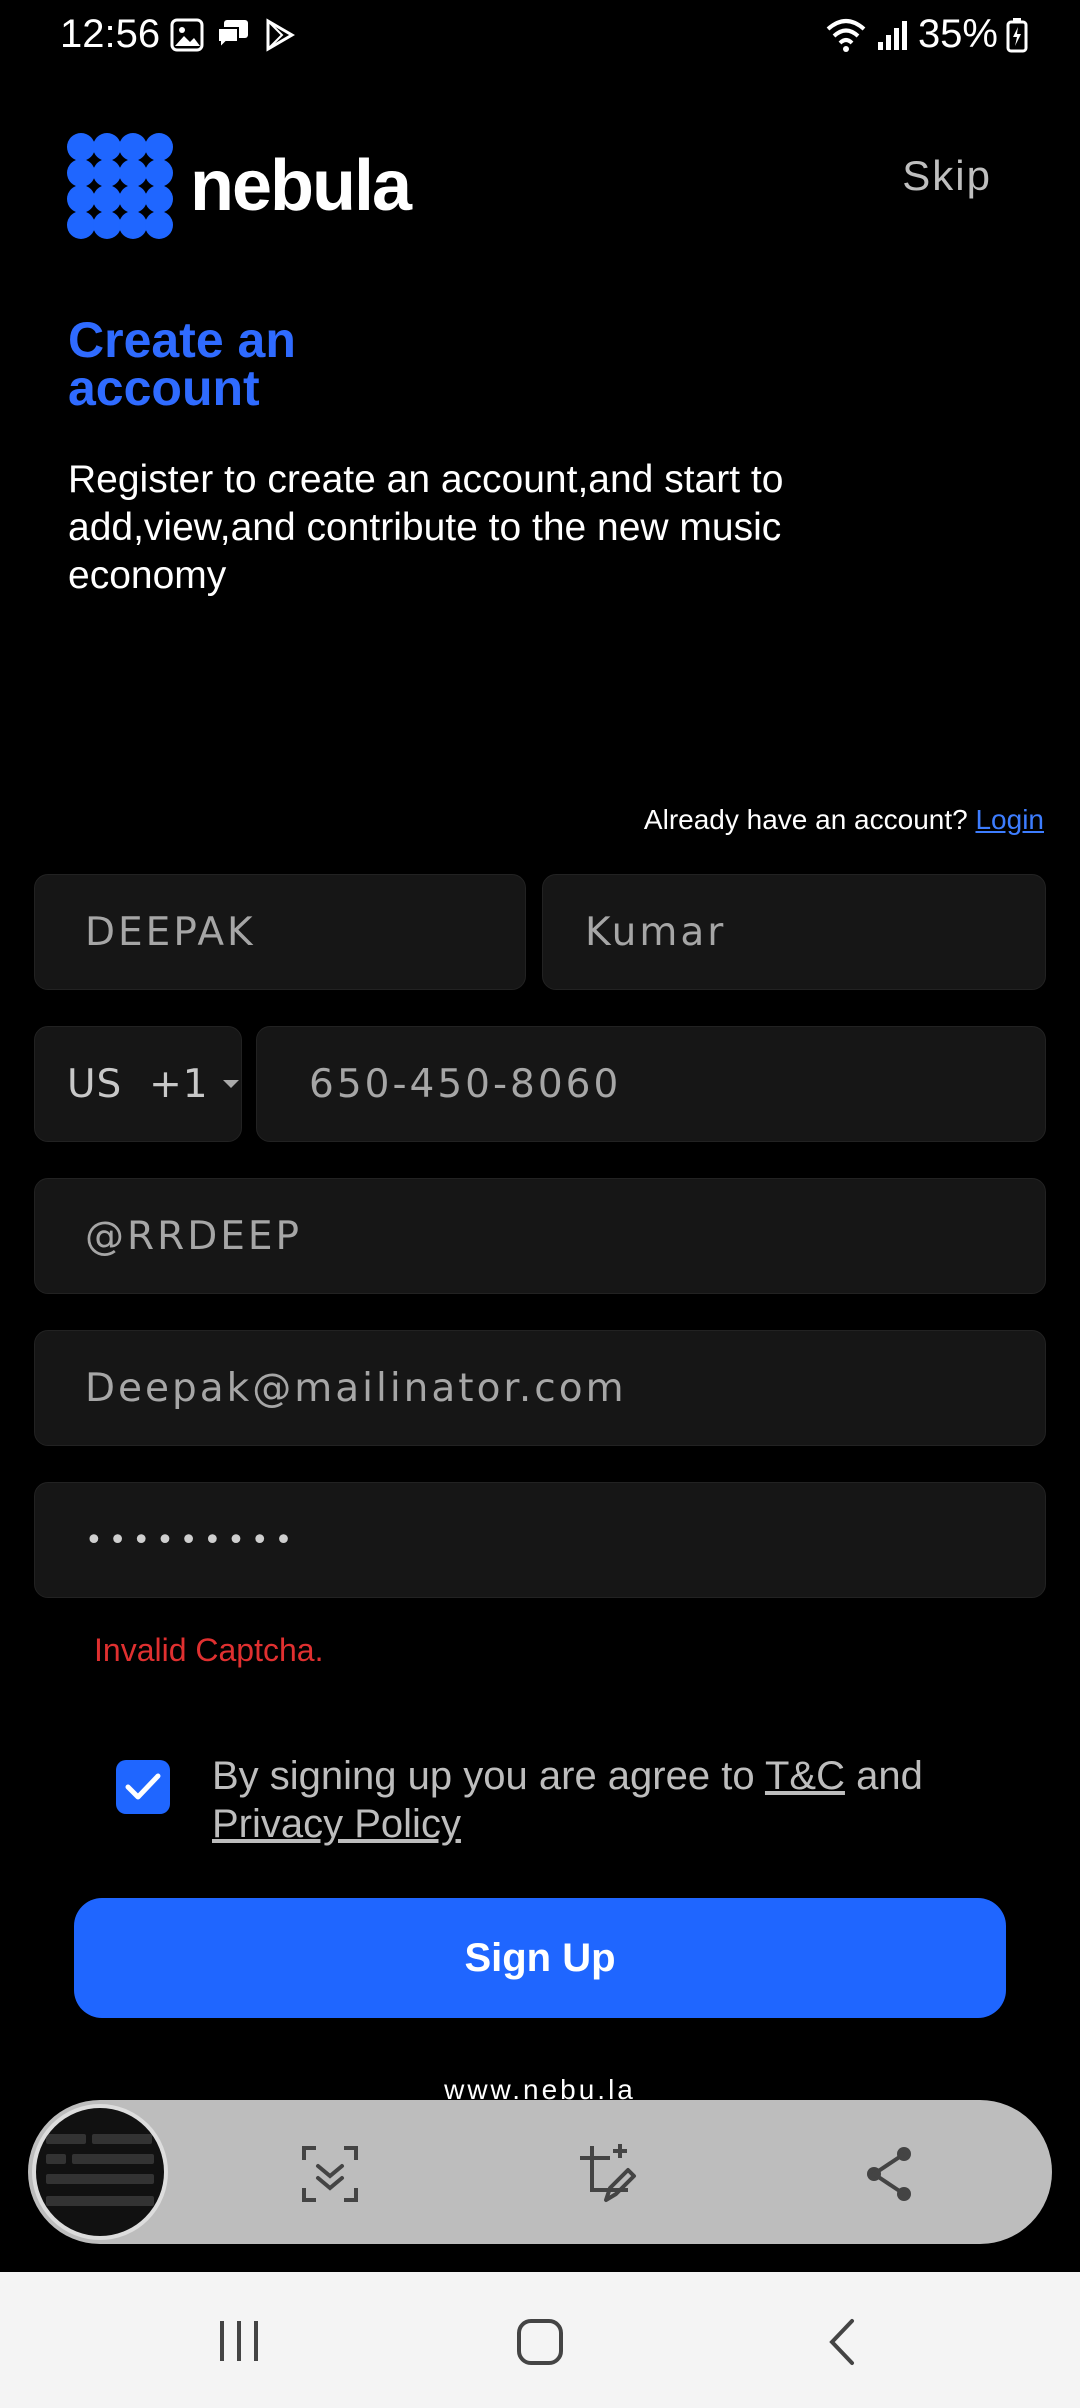 The height and width of the screenshot is (2408, 1080). I want to click on recent-apps-icon, so click(239, 2341).